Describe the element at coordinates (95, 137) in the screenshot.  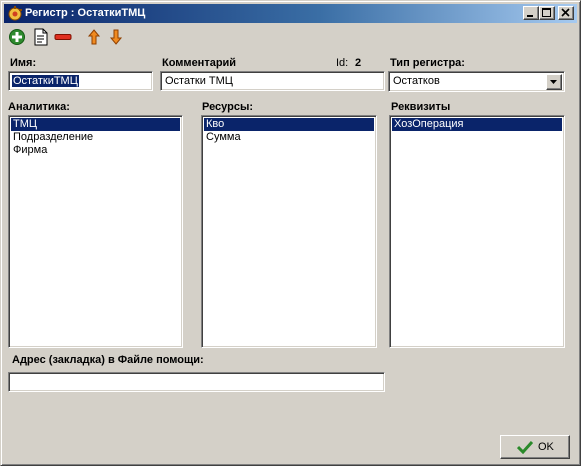
I see `list-item: Подразделение` at that location.